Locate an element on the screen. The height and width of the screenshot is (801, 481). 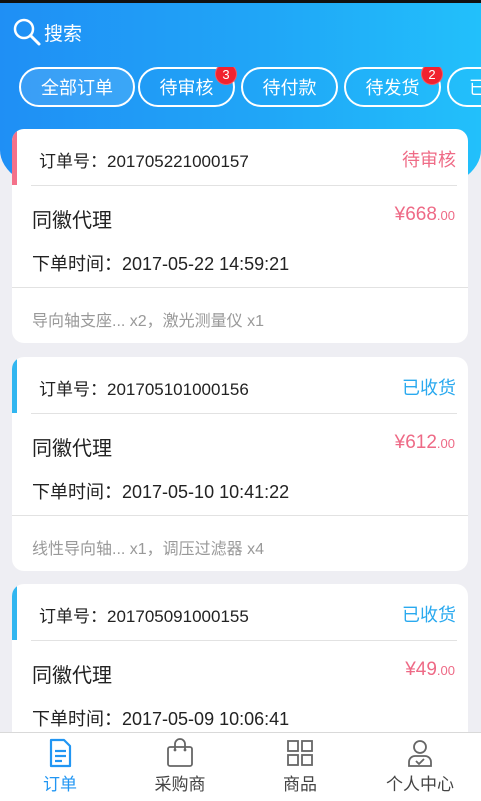
order-time: 下单时间：2017-05-09 10:06:41 is located at coordinates (161, 719).